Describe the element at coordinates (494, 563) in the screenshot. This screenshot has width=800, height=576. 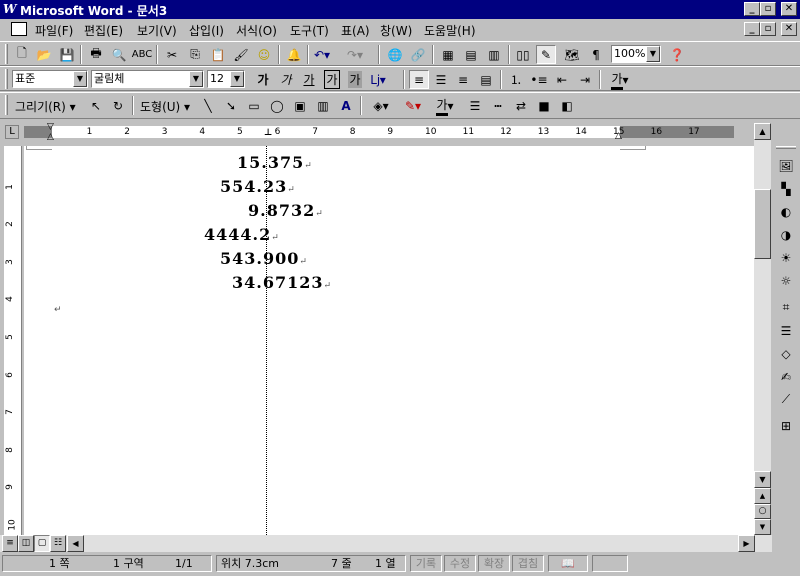
I see `extend-indicator: 확장` at that location.